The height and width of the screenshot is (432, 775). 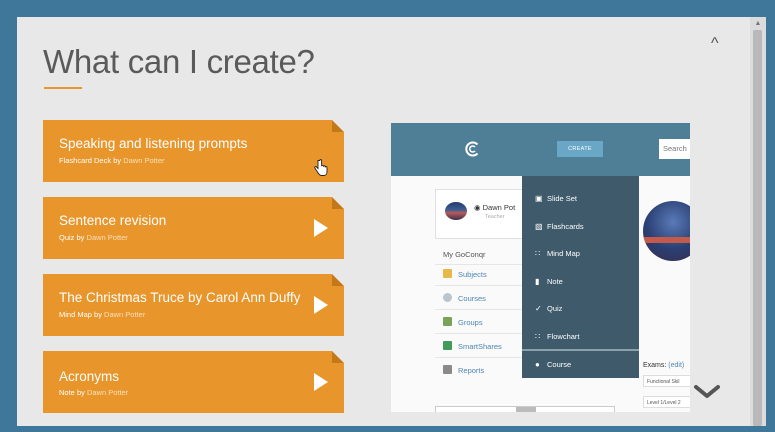 I want to click on nav-item-label: Reports, so click(x=471, y=370).